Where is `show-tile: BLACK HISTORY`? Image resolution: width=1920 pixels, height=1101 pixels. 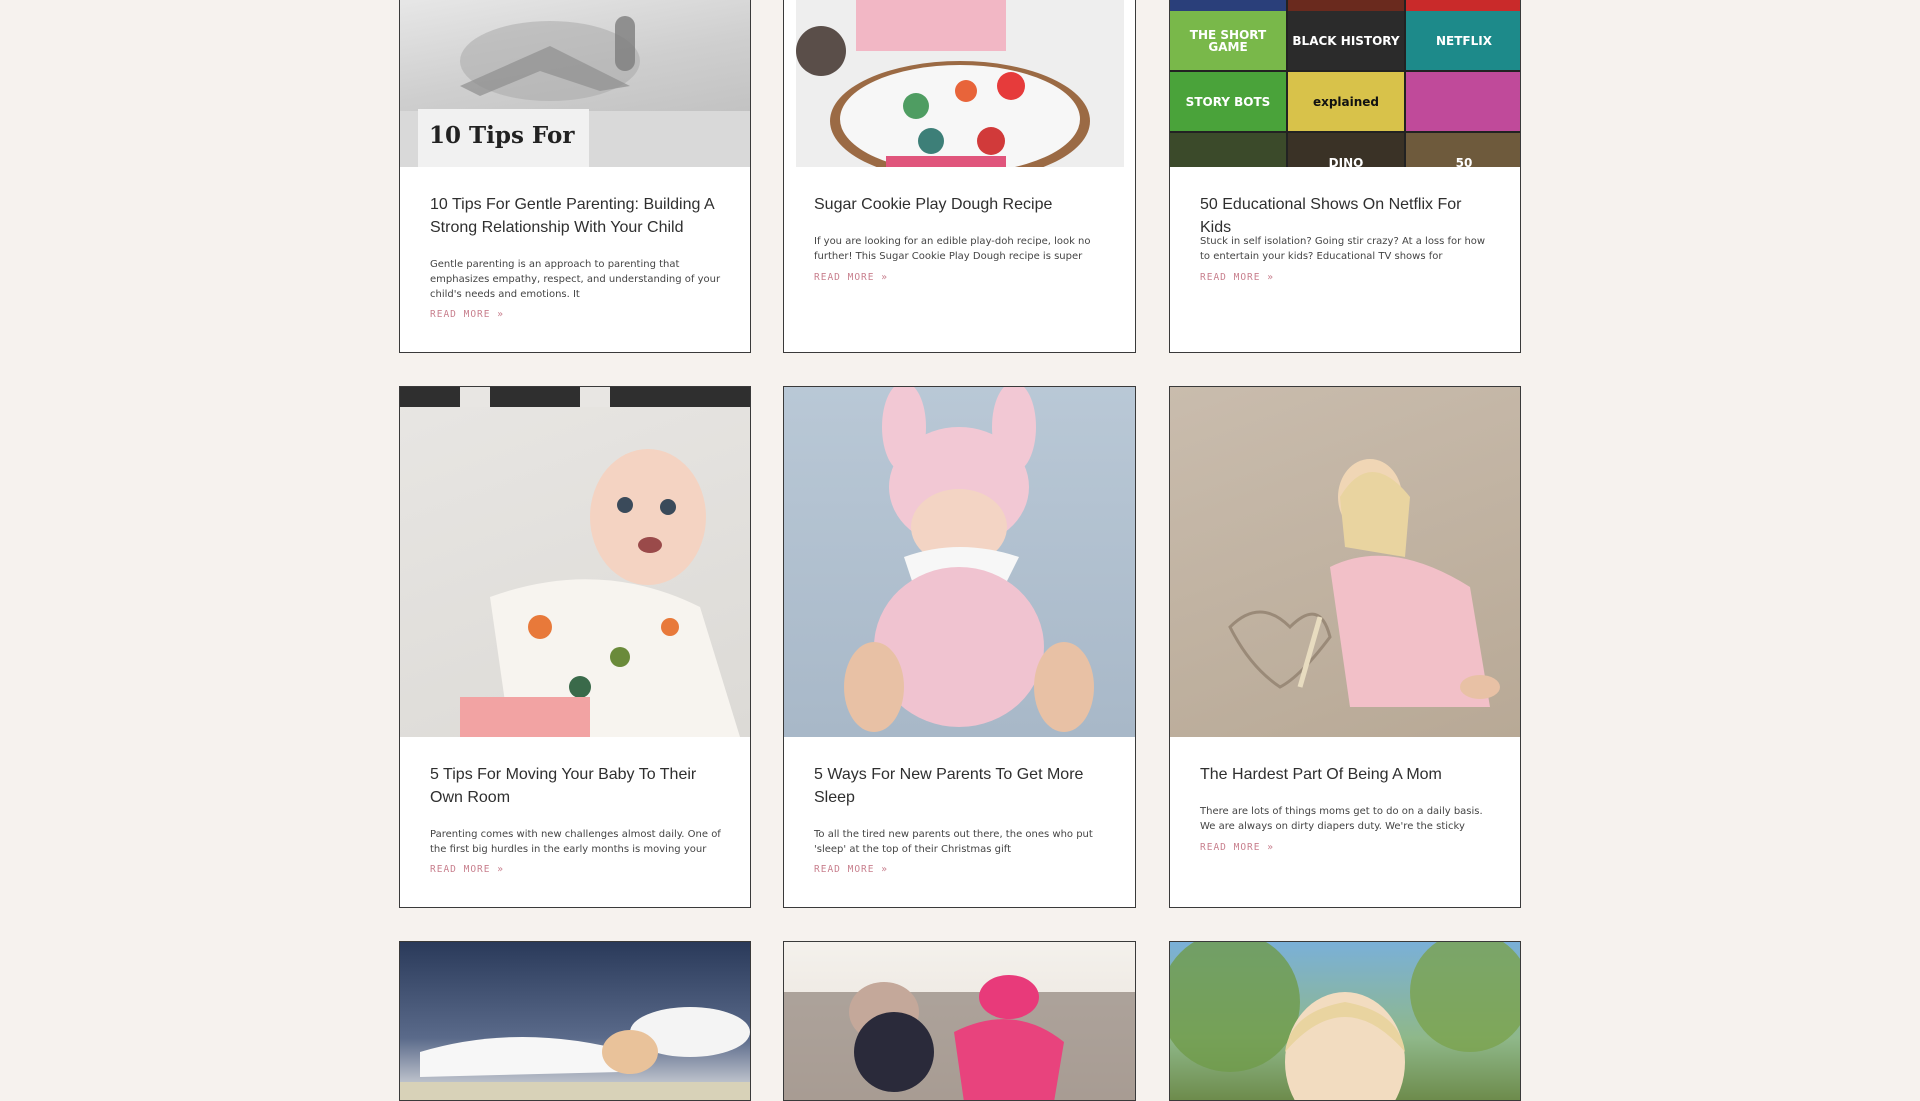 show-tile: BLACK HISTORY is located at coordinates (1346, 40).